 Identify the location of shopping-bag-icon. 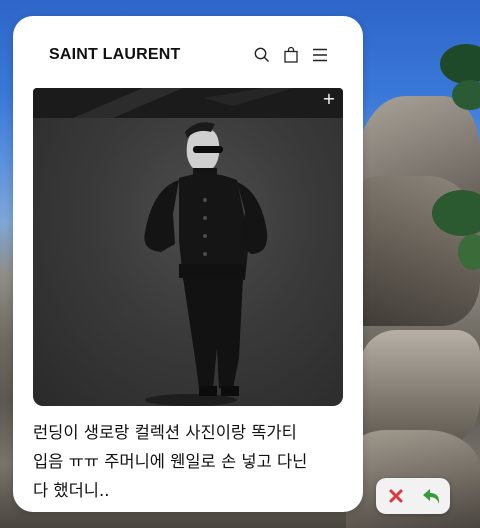
(291, 55).